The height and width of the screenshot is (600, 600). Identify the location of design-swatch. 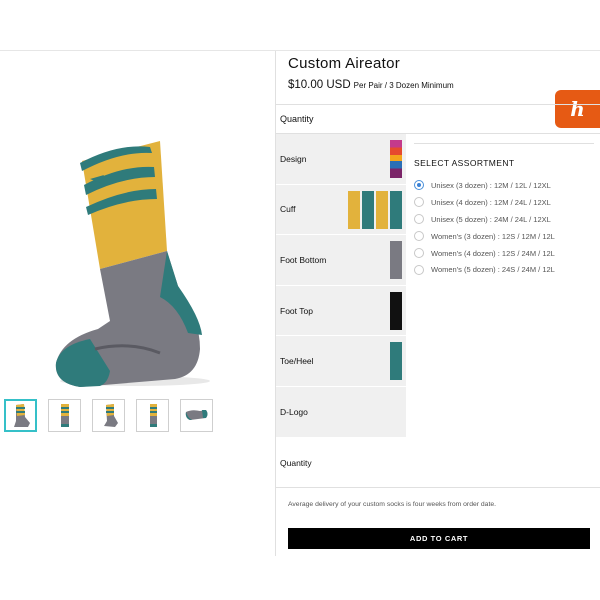
(396, 159).